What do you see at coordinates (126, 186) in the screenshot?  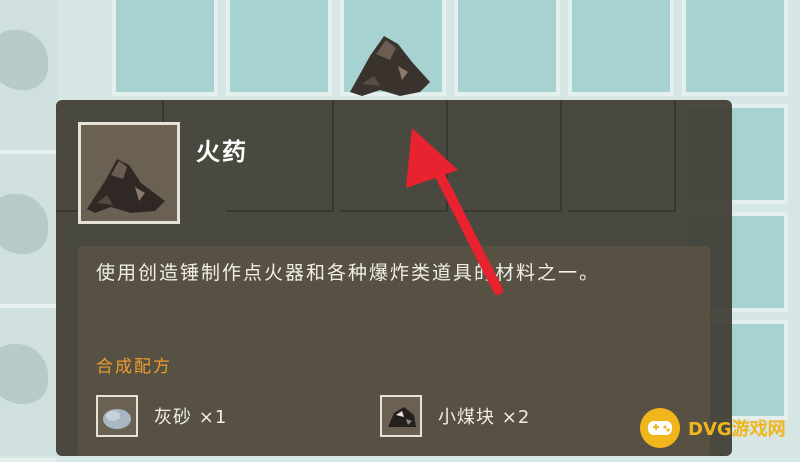 I see `gunpowder-icon` at bounding box center [126, 186].